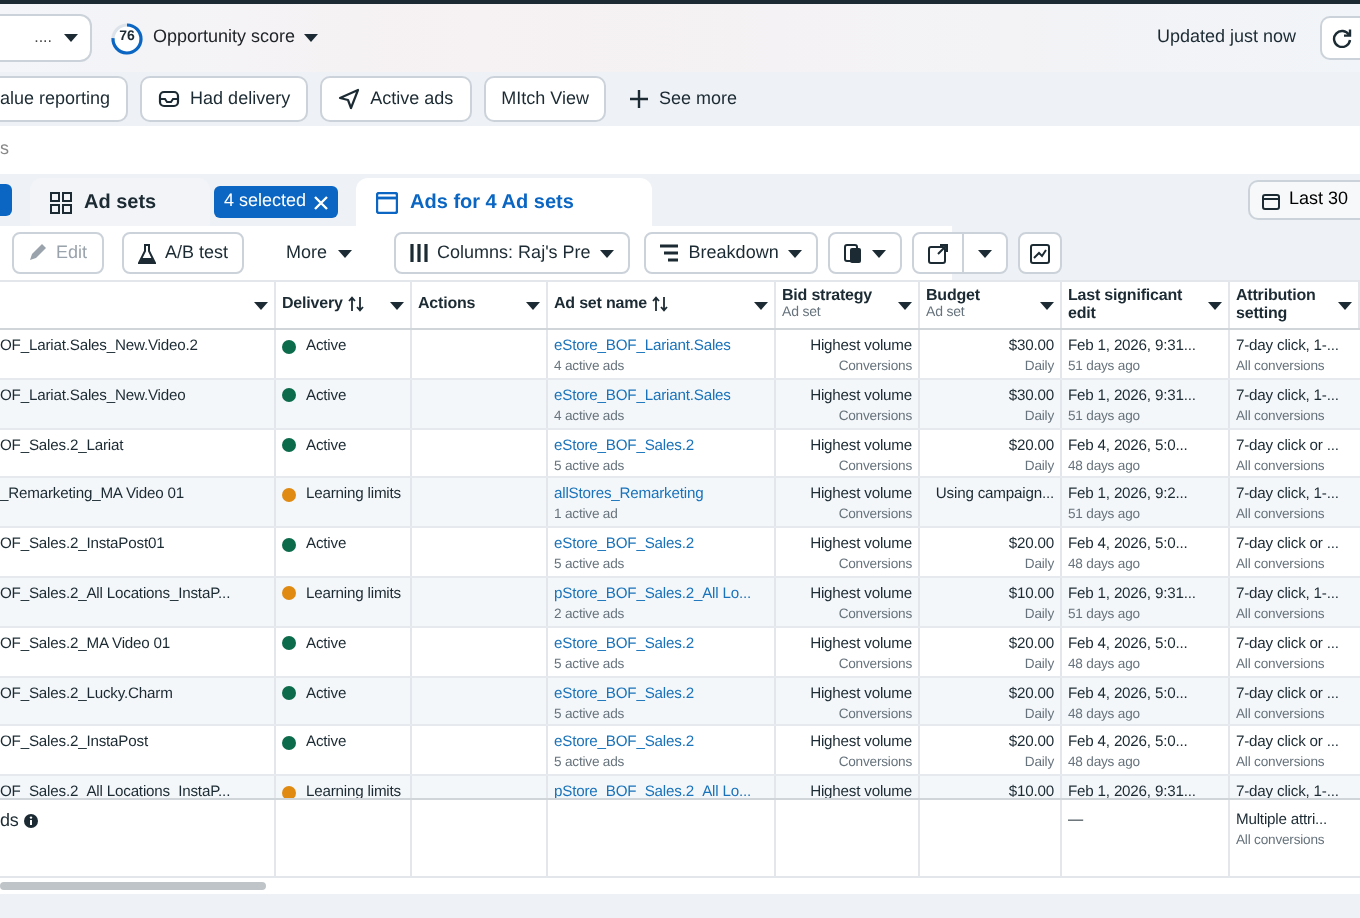 The height and width of the screenshot is (918, 1360). I want to click on grid-icon, so click(61, 202).